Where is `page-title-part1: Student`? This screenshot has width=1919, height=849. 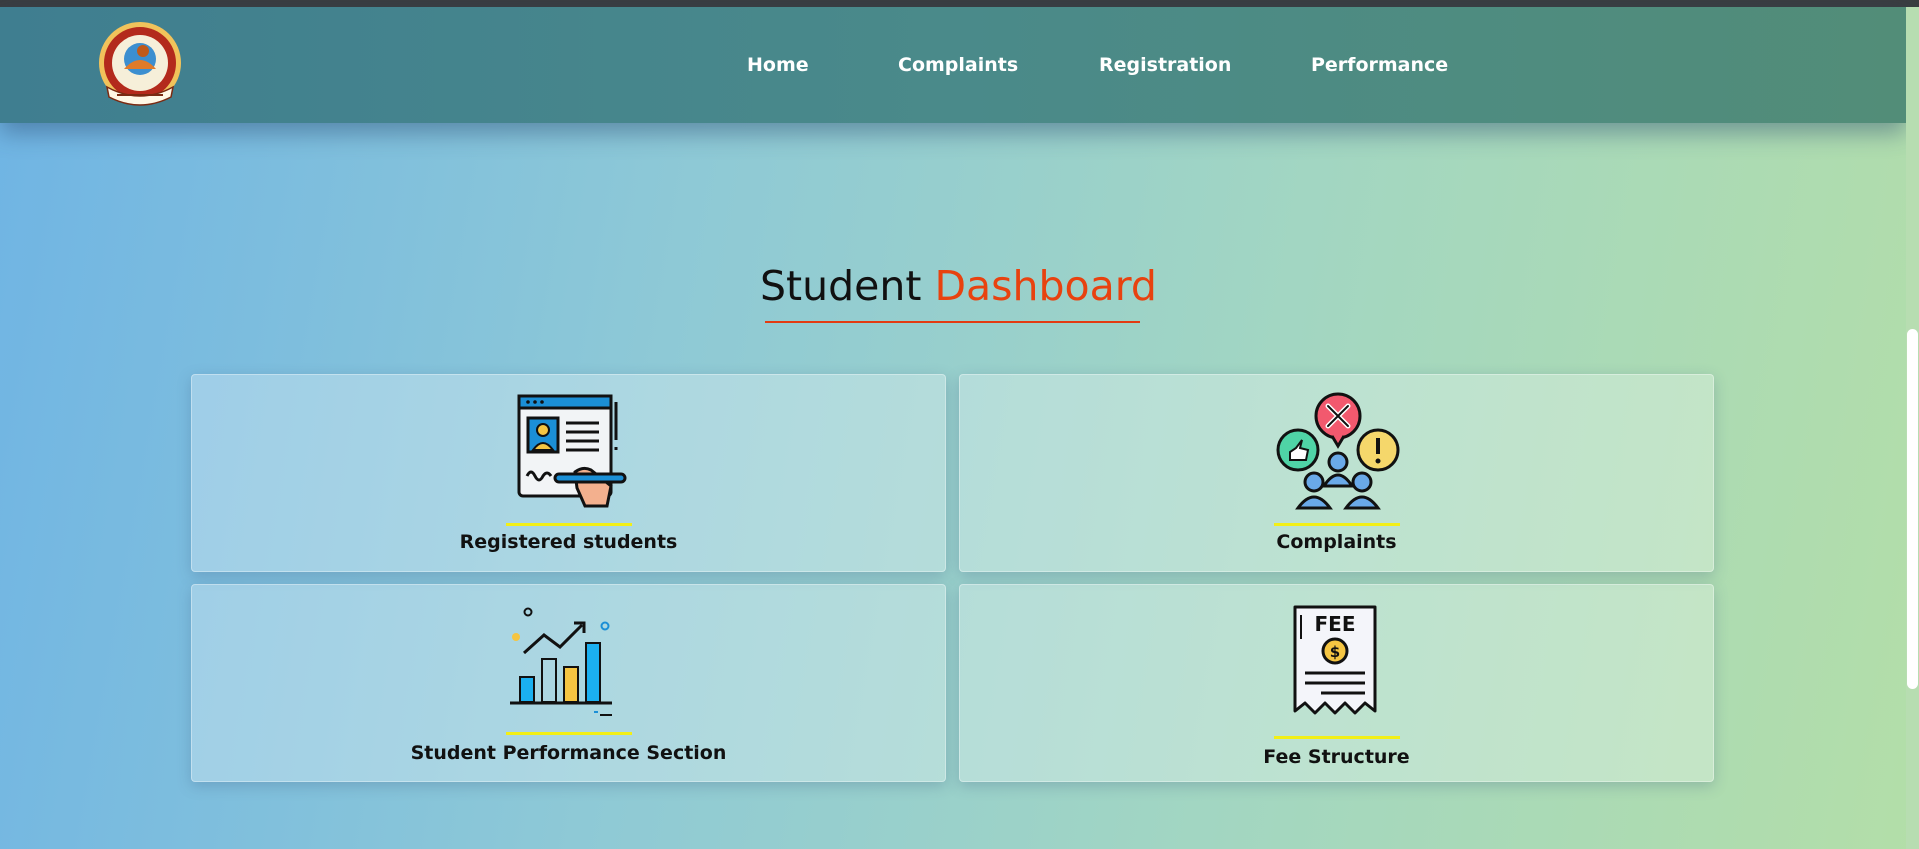 page-title-part1: Student is located at coordinates (841, 286).